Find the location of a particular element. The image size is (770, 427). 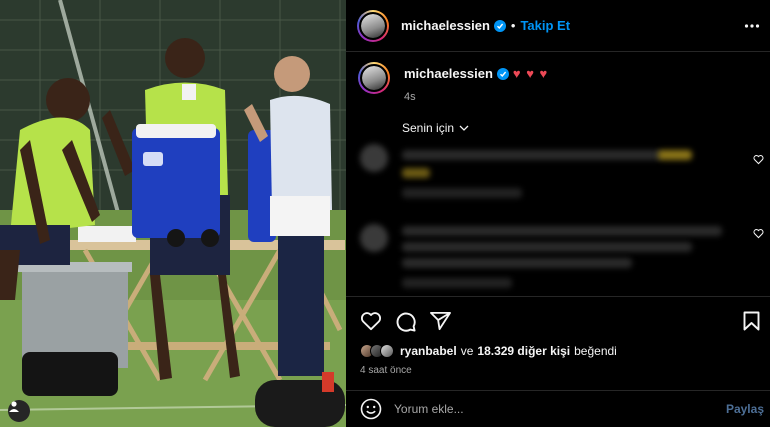

likes-summary: ryanbabel ve 18.329 diğer kişi beğendi is located at coordinates (488, 351).